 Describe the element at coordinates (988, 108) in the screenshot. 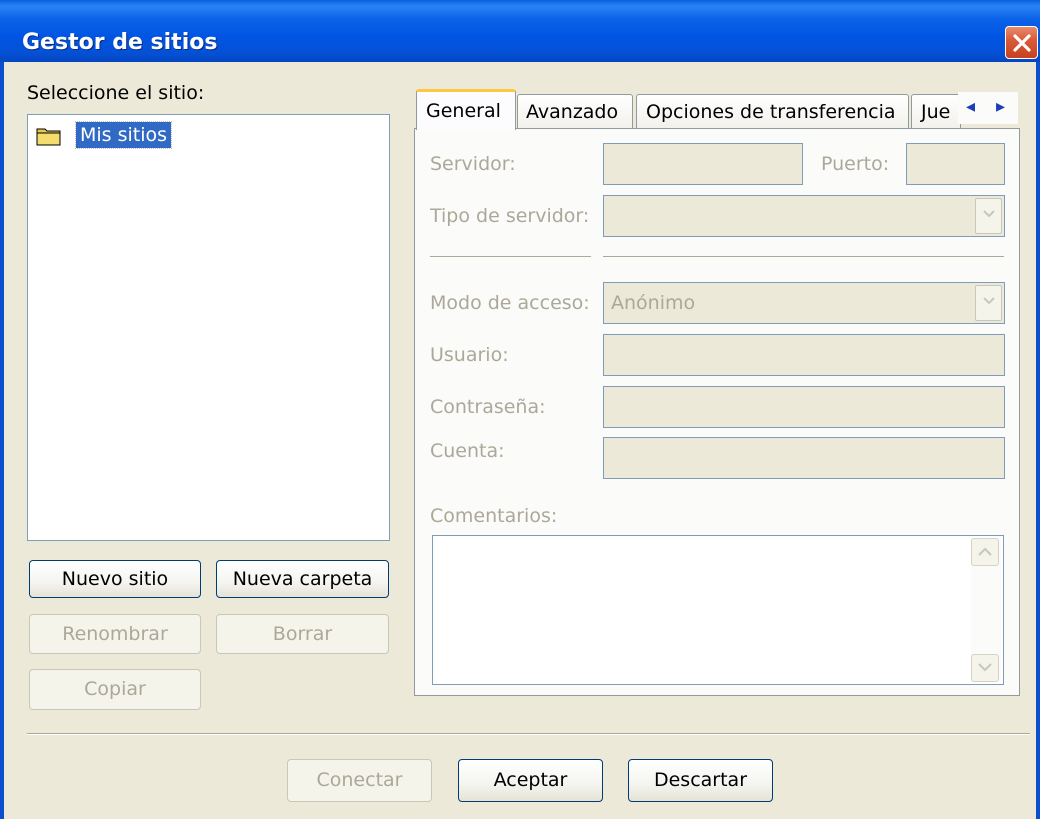

I see `tab-scroller: ◂ ▸` at that location.